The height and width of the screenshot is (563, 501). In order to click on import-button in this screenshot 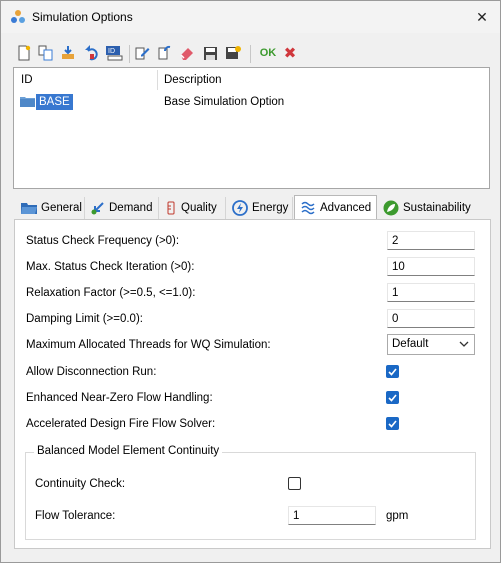, I will do `click(68, 53)`.